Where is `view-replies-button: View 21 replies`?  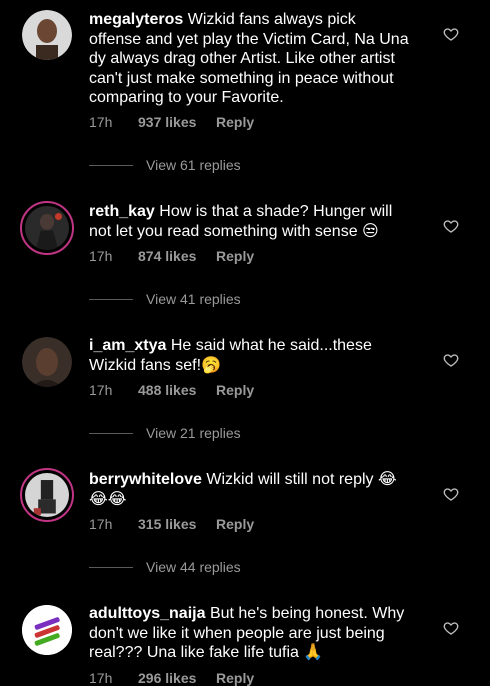 view-replies-button: View 21 replies is located at coordinates (165, 433).